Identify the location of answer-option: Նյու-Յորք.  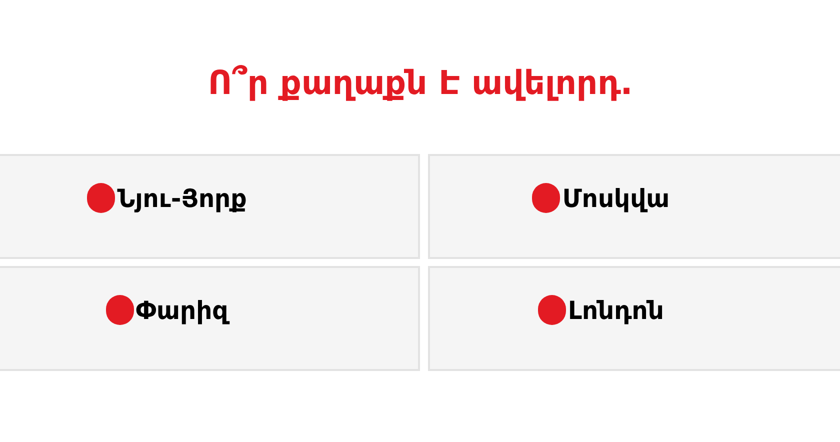
(210, 206).